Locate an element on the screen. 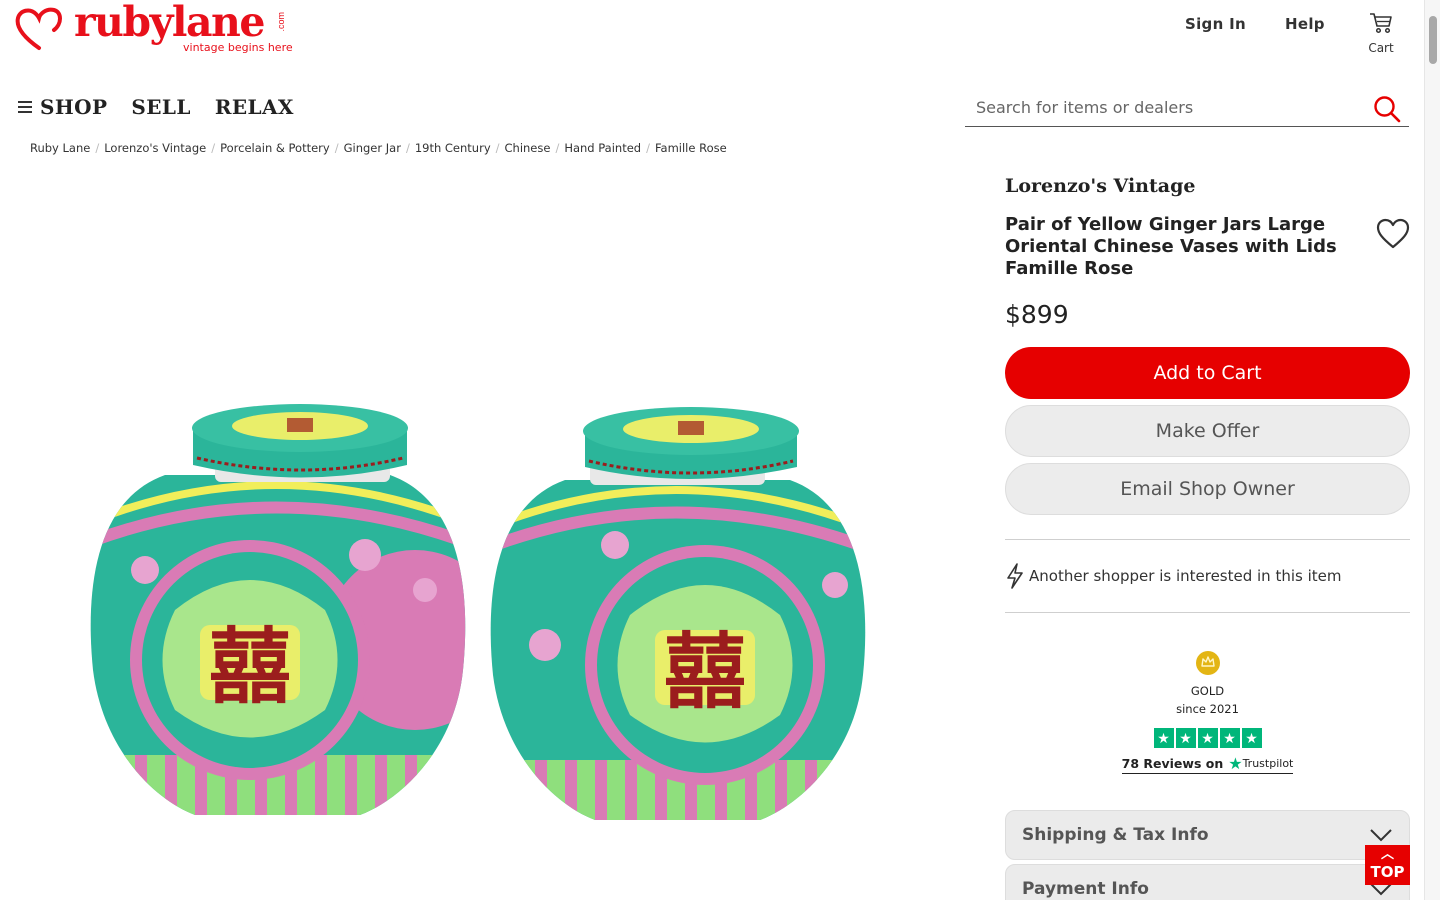  cart-button: Cart is located at coordinates (1381, 33).